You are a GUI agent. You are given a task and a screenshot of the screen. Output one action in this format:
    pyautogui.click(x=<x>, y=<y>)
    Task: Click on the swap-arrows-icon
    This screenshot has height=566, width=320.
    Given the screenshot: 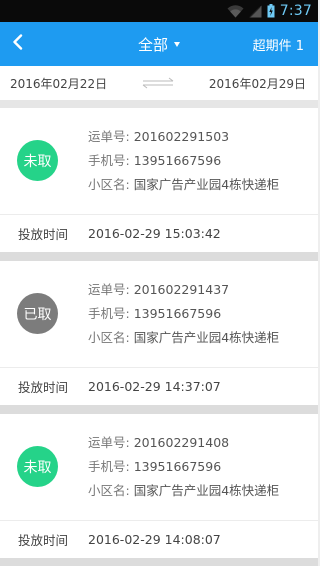 What is the action you would take?
    pyautogui.click(x=158, y=83)
    